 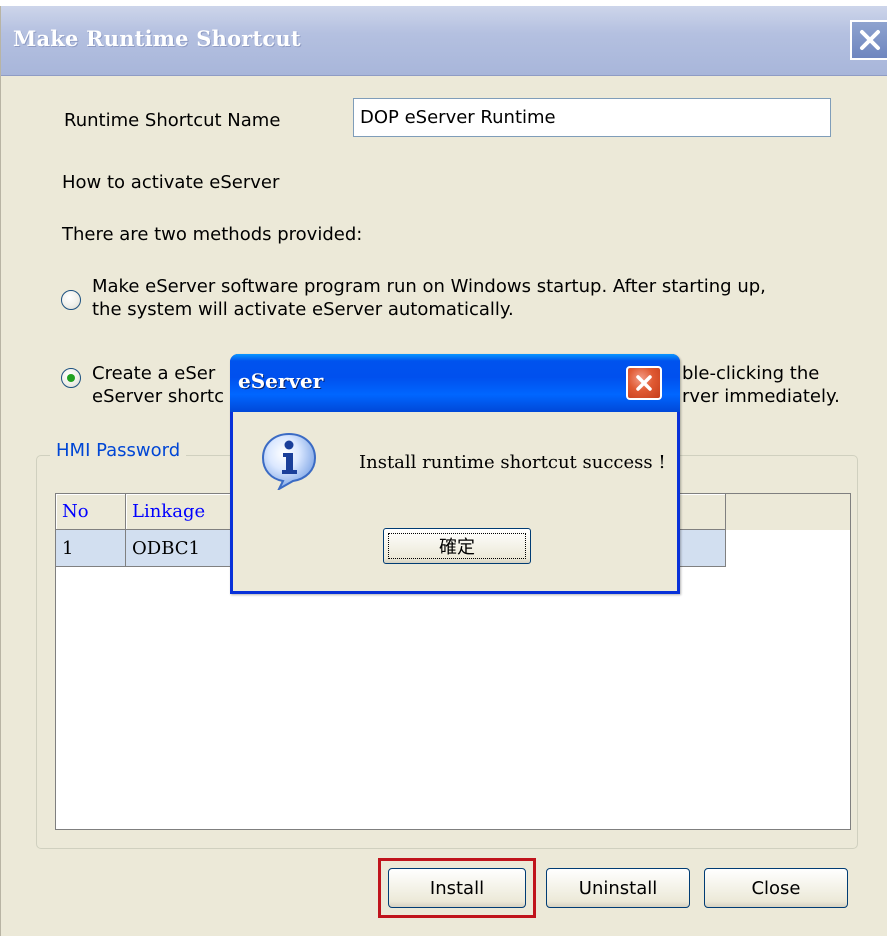 I want to click on window-title: Make Runtime Shortcut, so click(x=157, y=38).